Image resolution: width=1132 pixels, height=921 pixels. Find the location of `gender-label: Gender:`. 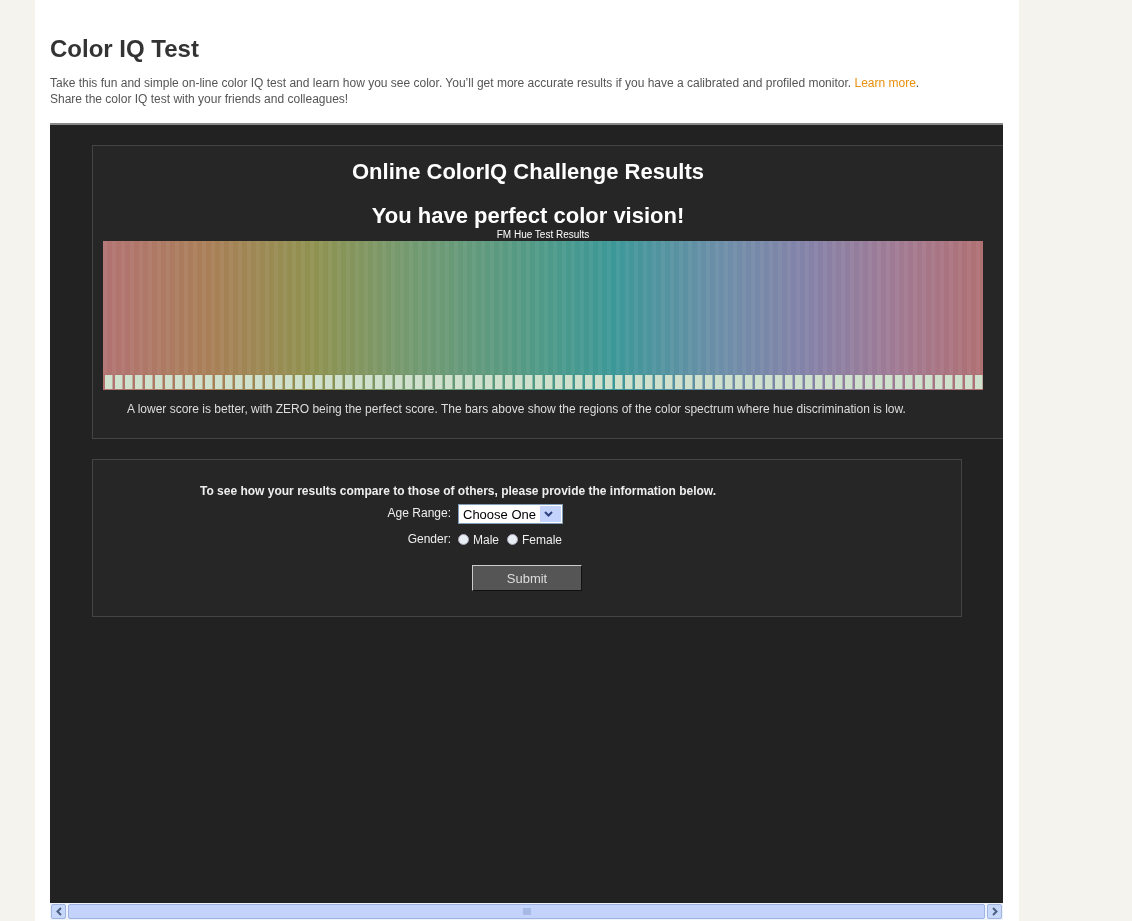

gender-label: Gender: is located at coordinates (429, 538).